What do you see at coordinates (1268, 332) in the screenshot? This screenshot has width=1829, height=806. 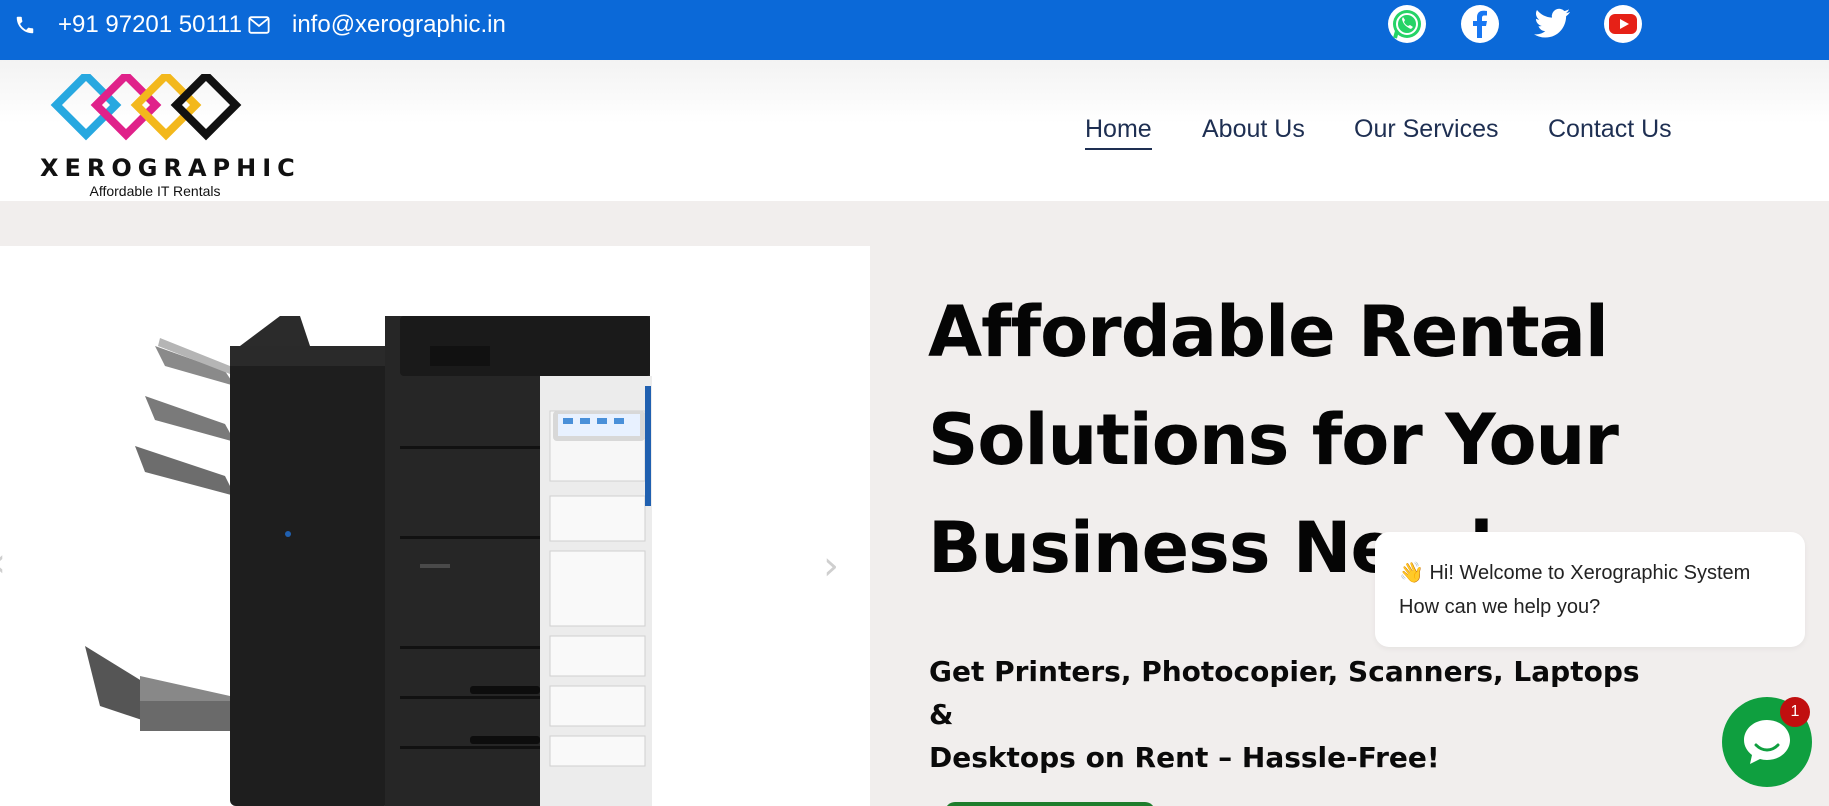 I see `hero-title-line: Affordable Rental` at bounding box center [1268, 332].